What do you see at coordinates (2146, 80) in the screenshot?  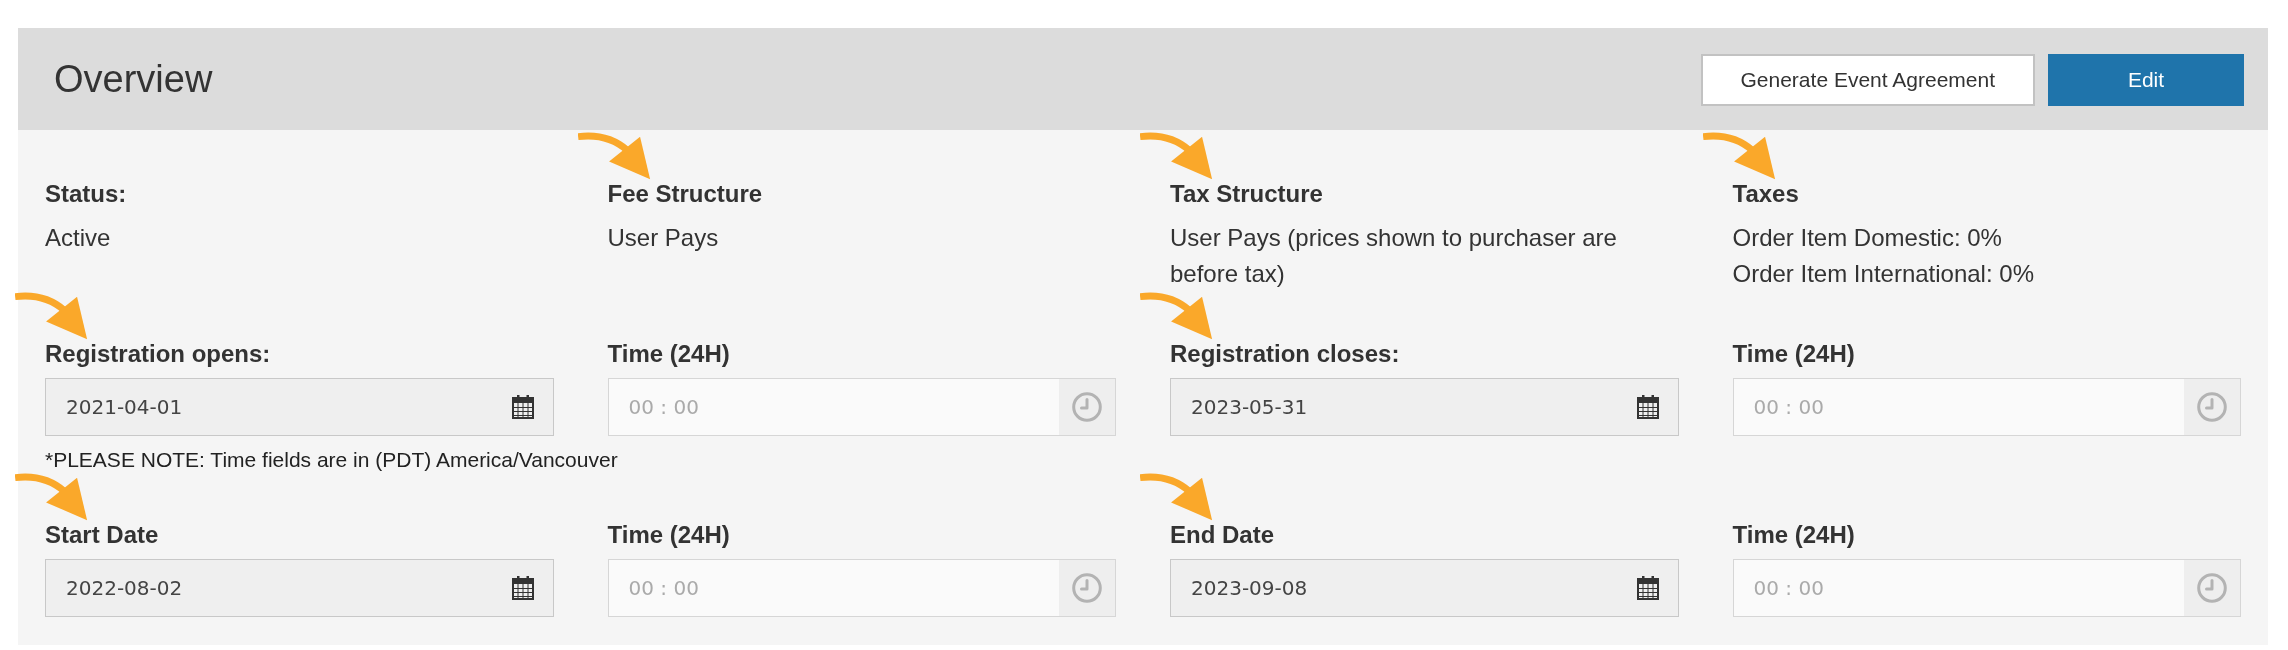 I see `edit-button: Edit` at bounding box center [2146, 80].